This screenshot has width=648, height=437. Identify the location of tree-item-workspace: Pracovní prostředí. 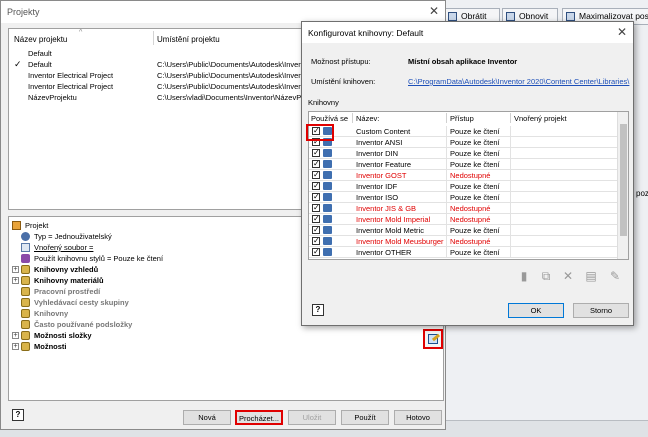
(60, 291).